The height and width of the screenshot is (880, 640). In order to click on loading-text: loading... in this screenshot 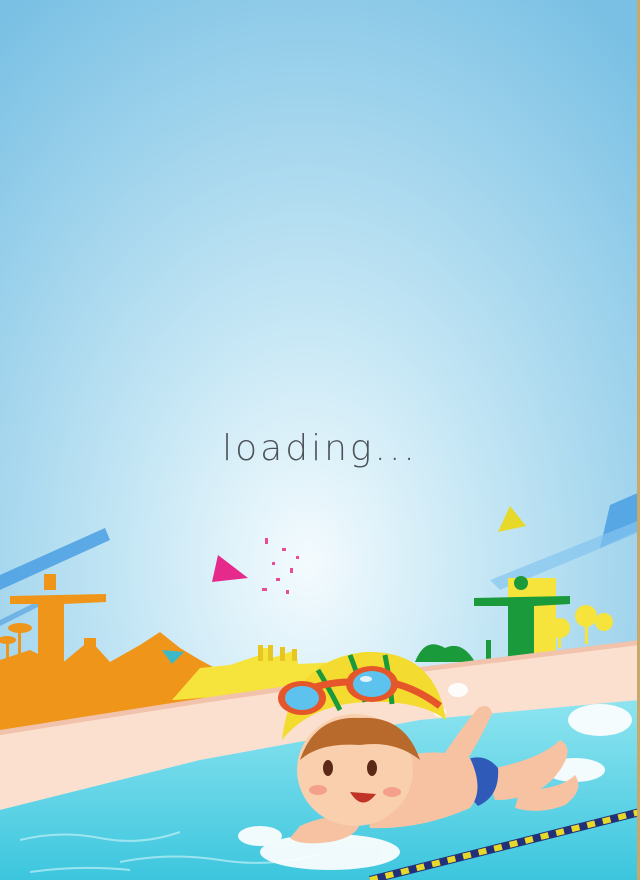, I will do `click(320, 448)`.